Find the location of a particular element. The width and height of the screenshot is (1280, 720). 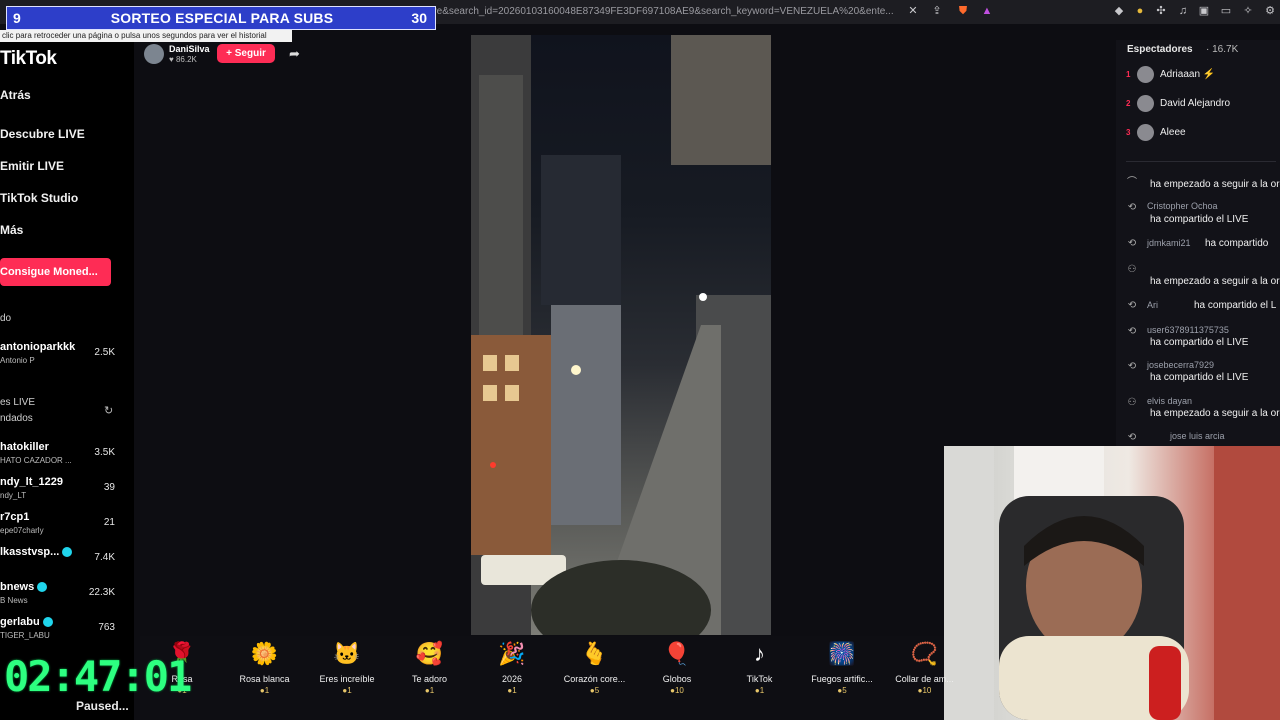

gift-item: 📿 Collar de am... ●10 is located at coordinates (925, 667).